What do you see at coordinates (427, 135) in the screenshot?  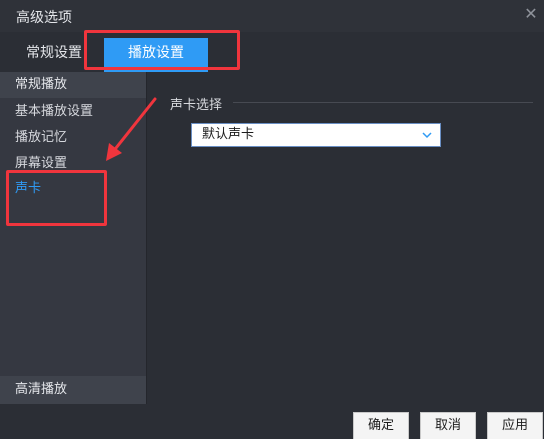 I see `chevron-down-icon` at bounding box center [427, 135].